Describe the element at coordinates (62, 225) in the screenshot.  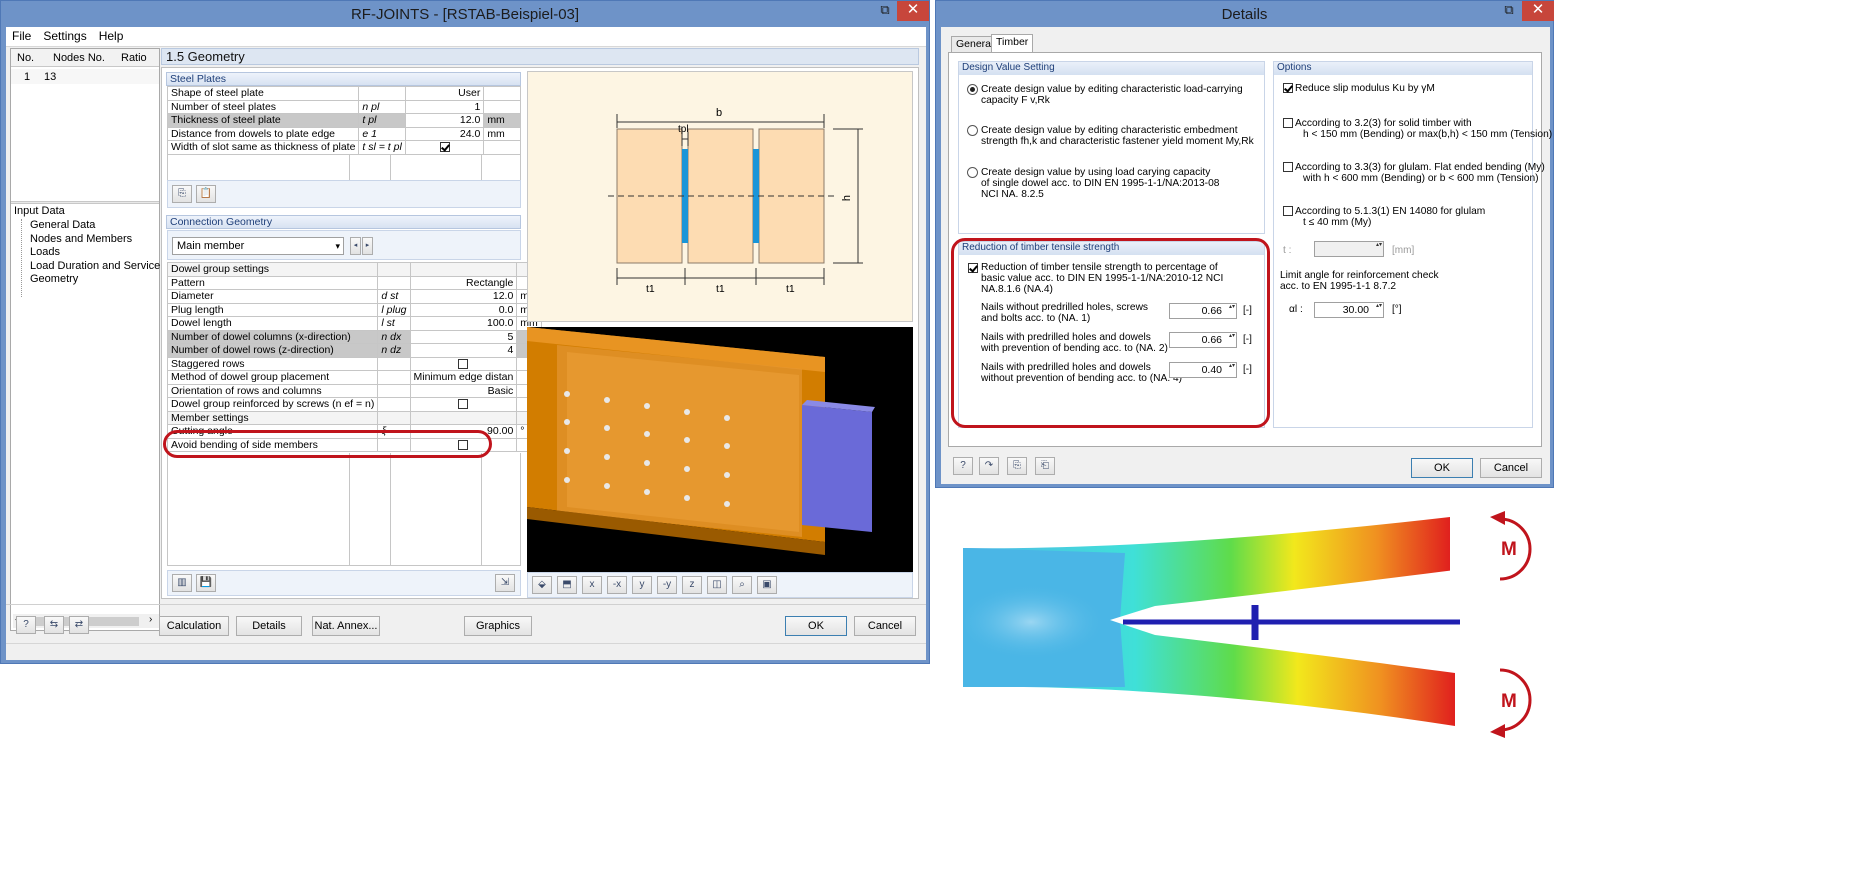
I see `tree-item-general-data: General Data` at that location.